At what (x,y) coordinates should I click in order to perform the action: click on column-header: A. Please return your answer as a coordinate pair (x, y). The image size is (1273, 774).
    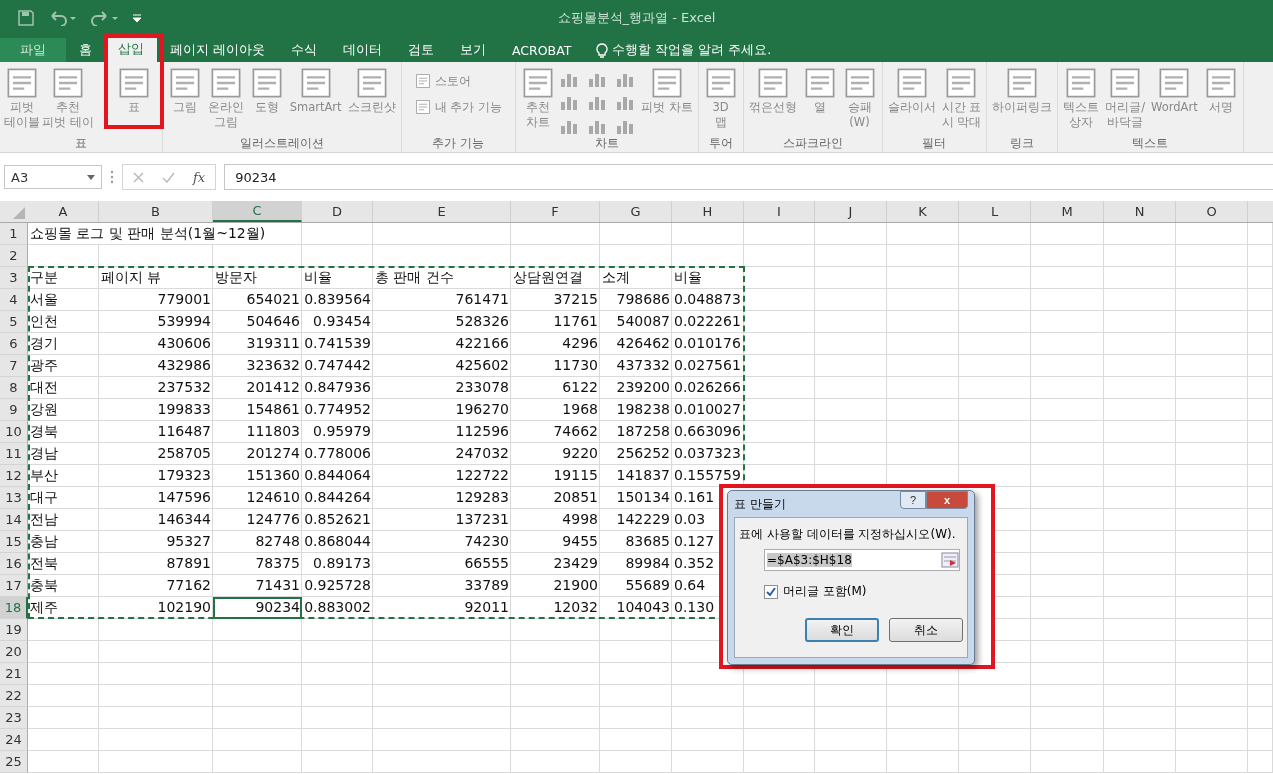
    Looking at the image, I should click on (63, 211).